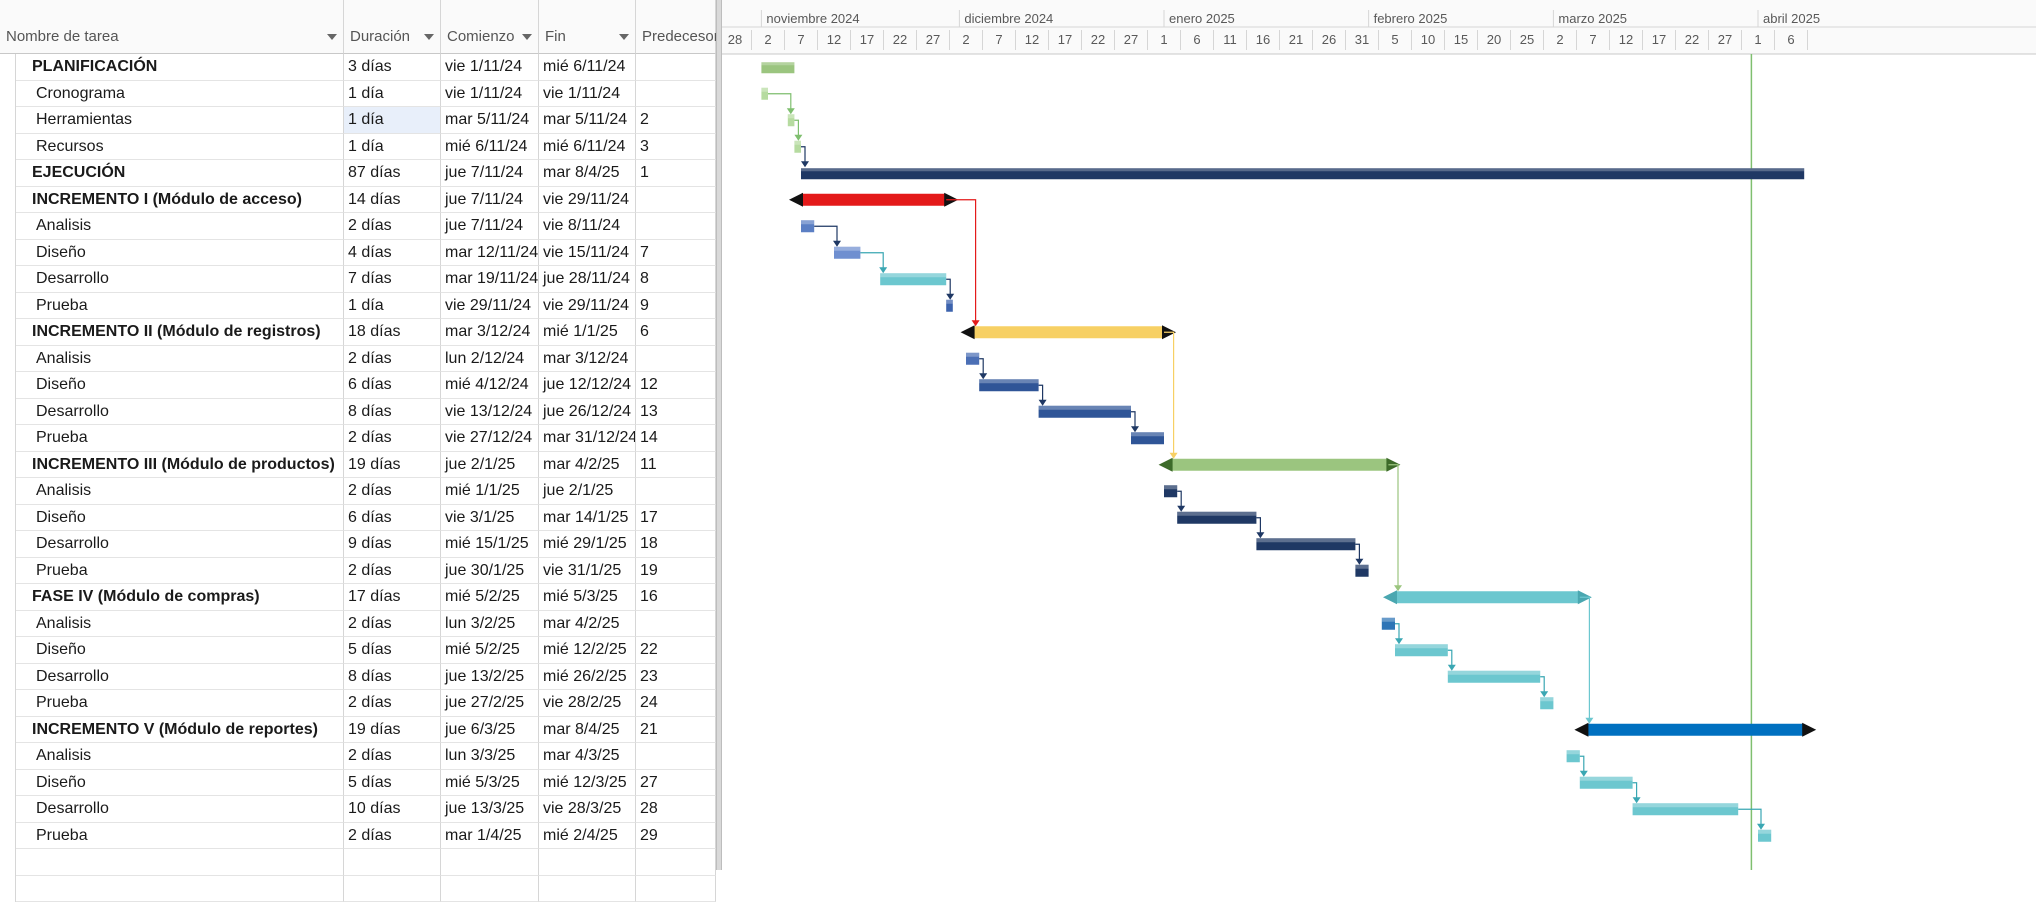  What do you see at coordinates (490, 120) in the screenshot?
I see `task-start-cell: mar 5/11/24` at bounding box center [490, 120].